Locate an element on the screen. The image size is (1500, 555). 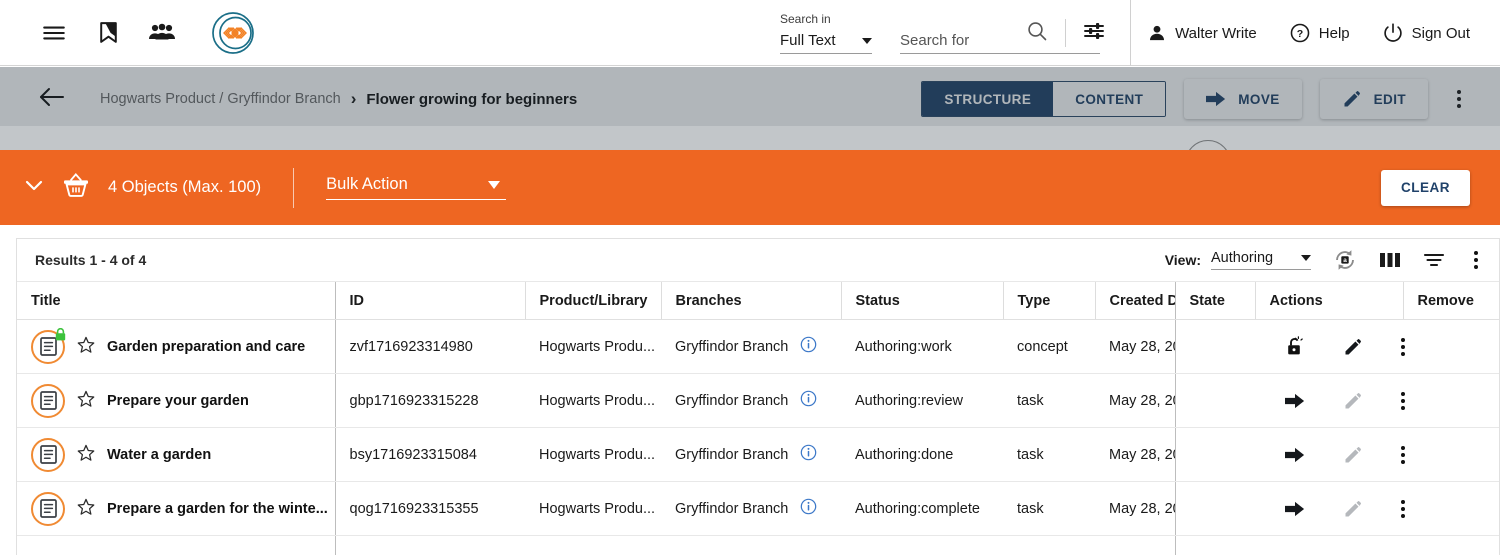
toolbar-actions: STRUCTURE CONTENT MOVE EDIT is located at coordinates (1196, 99).